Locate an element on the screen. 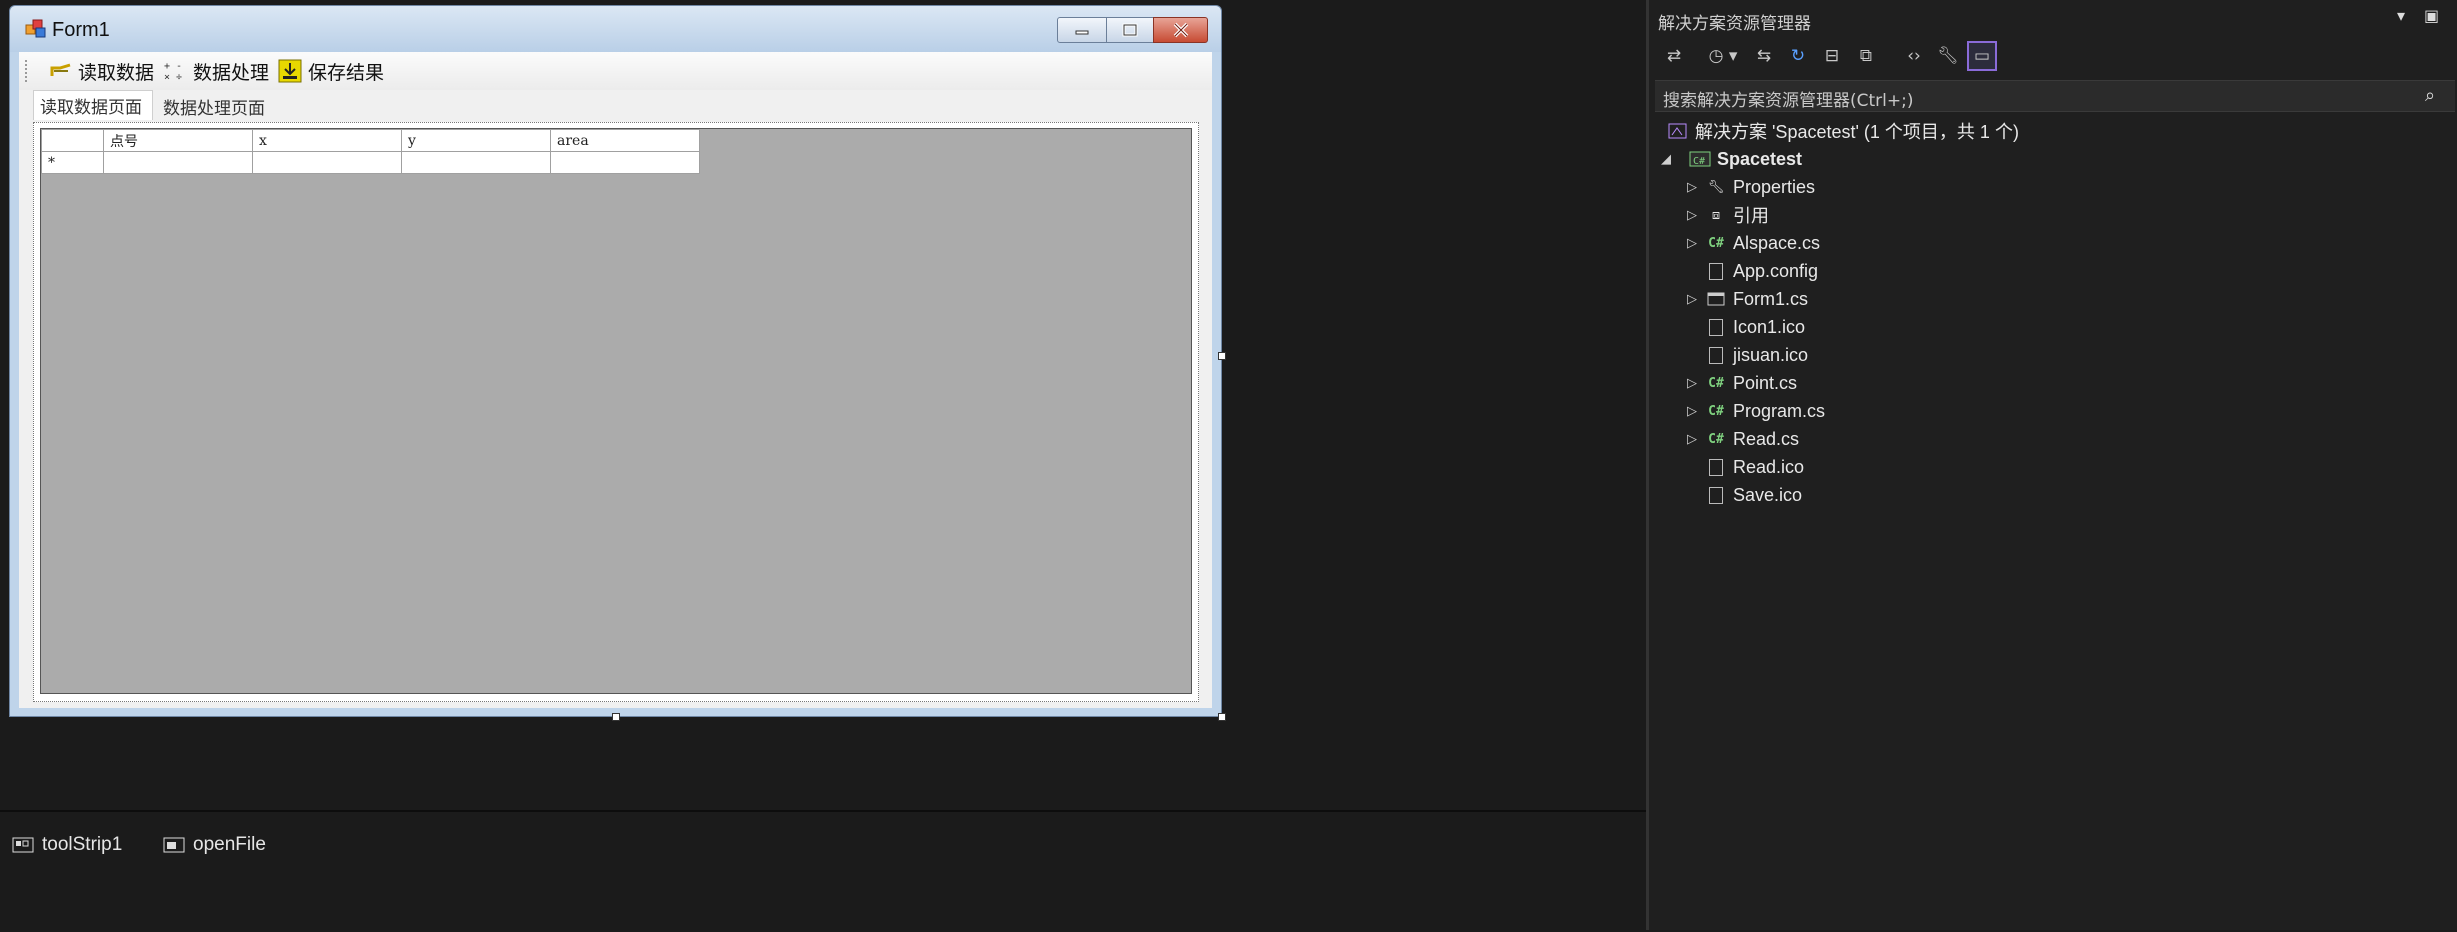  close-button is located at coordinates (1180, 30).